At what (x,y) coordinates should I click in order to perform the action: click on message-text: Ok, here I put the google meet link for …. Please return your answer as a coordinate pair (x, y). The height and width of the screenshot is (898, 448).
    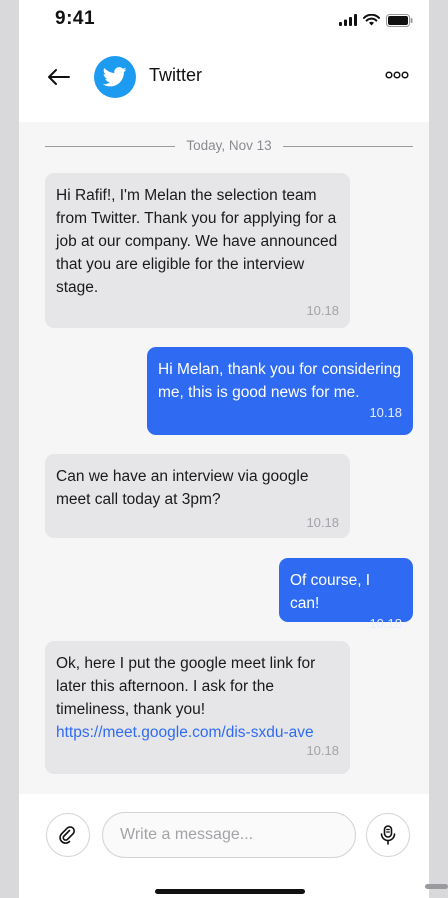
    Looking at the image, I should click on (186, 686).